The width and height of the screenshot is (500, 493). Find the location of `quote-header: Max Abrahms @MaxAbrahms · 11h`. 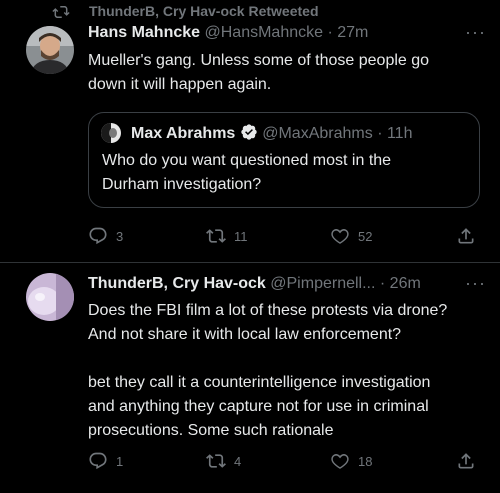

quote-header: Max Abrahms @MaxAbrahms · 11h is located at coordinates (271, 133).